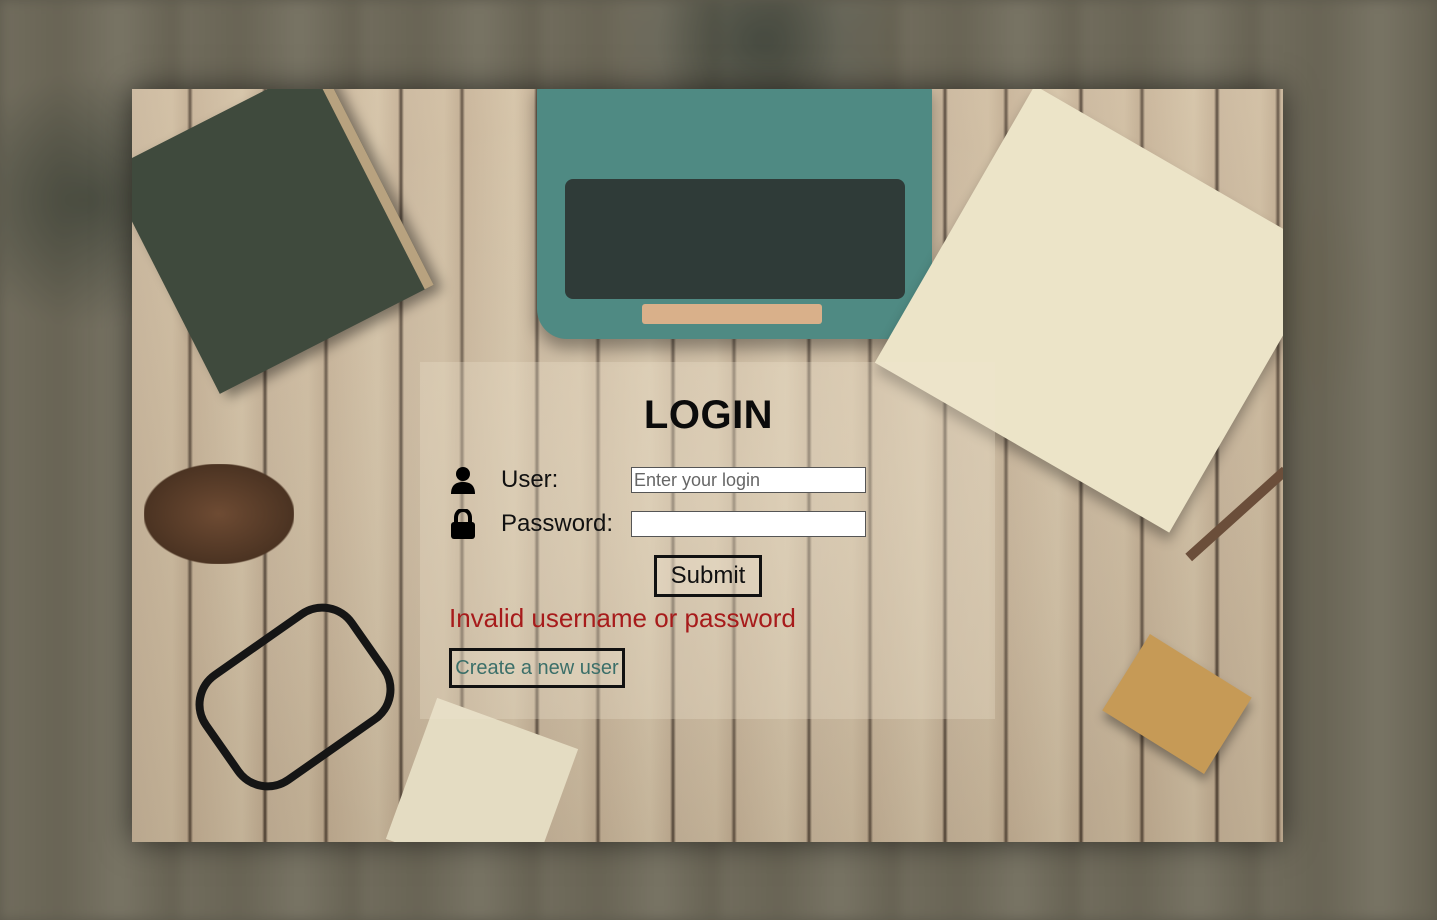  I want to click on password-row: Password:, so click(657, 524).